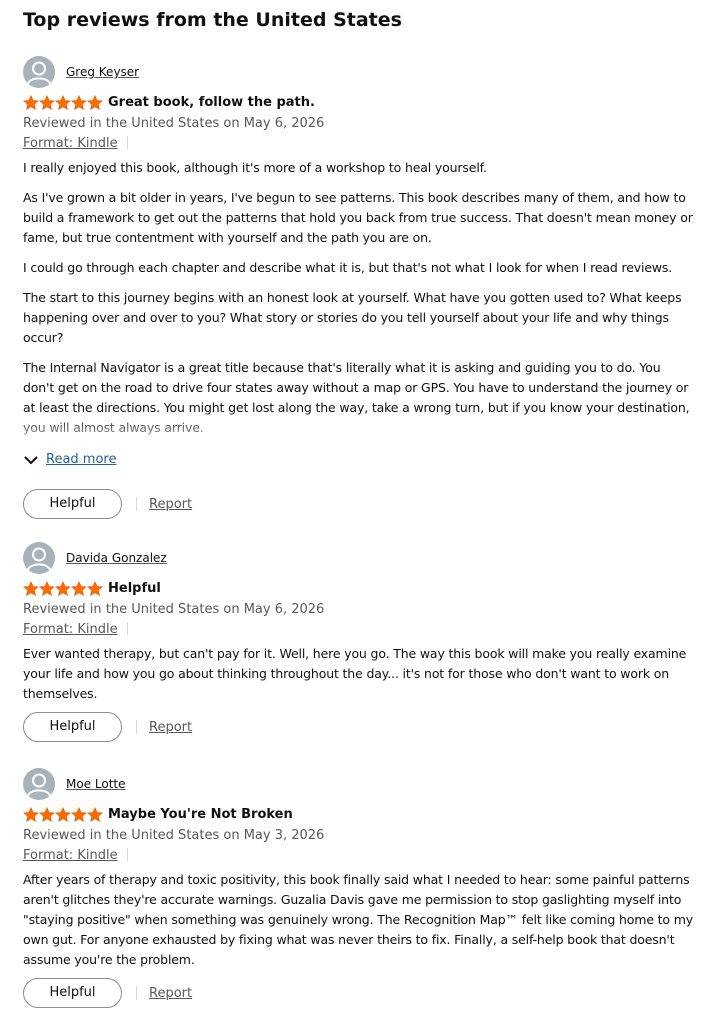 This screenshot has height=1031, width=711. I want to click on reviewer-profile: Davida Gonzalez, so click(359, 558).